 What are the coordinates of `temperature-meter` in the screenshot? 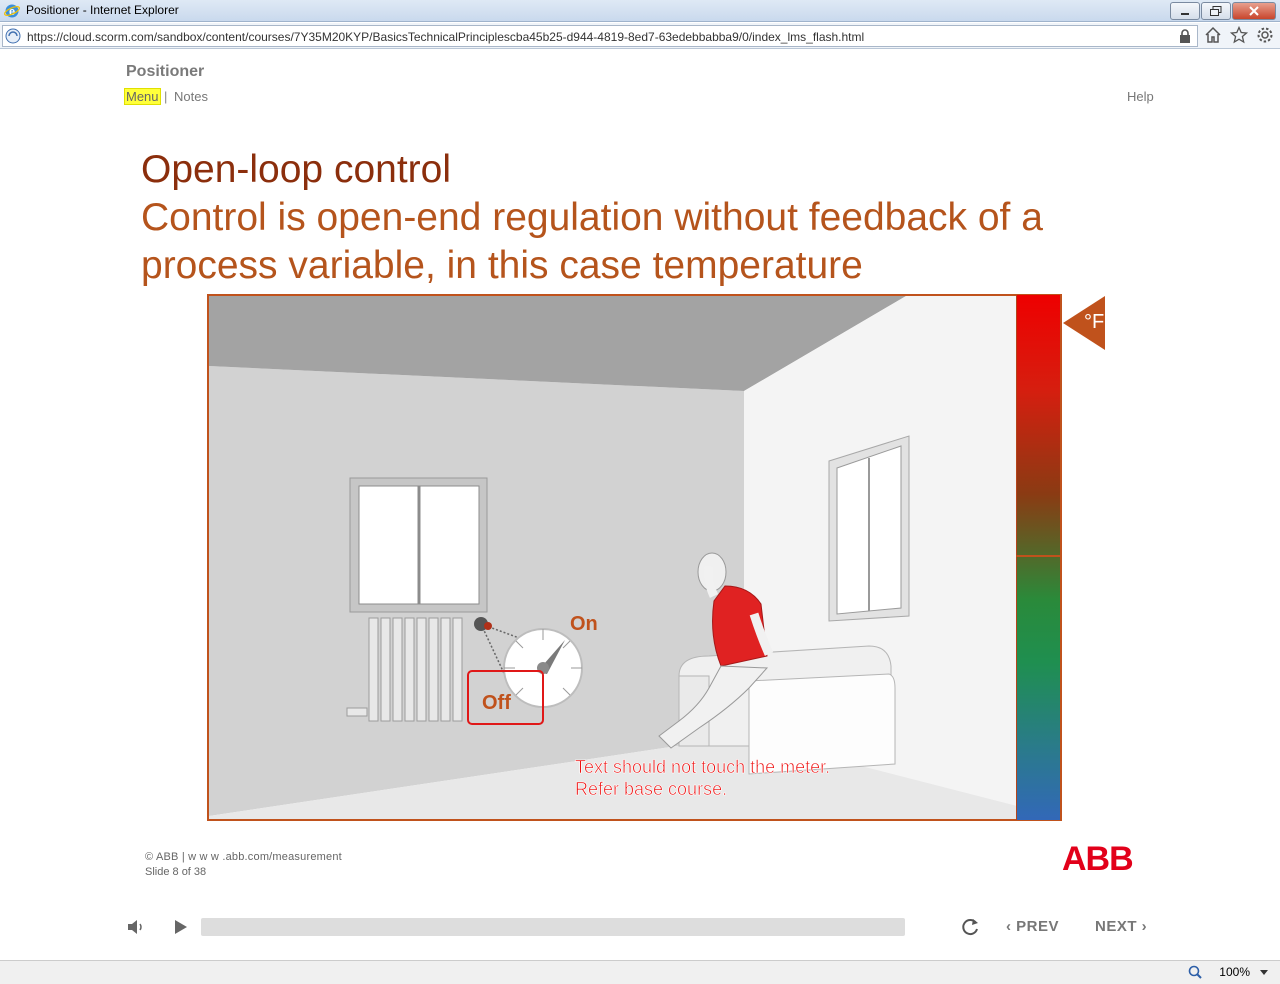 It's located at (1038, 557).